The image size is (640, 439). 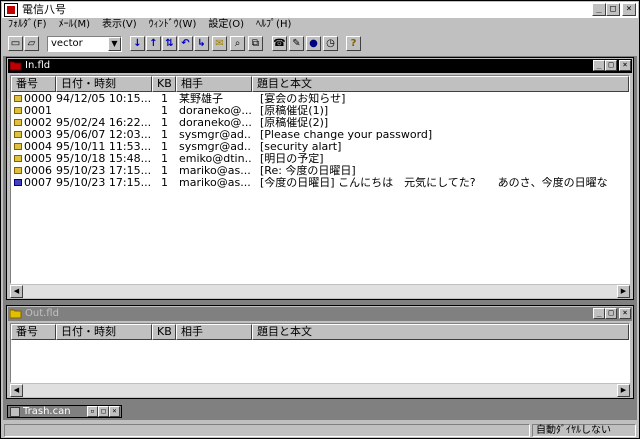 I want to click on chevron-down-icon: ▼, so click(x=114, y=44).